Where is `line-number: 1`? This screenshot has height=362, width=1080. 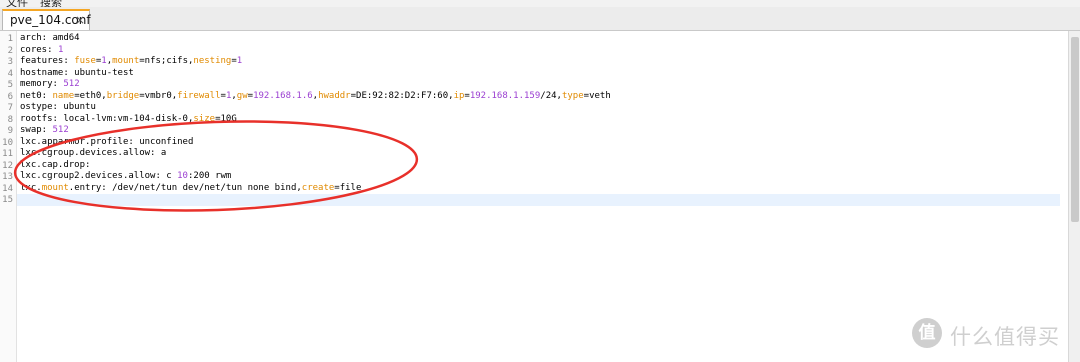 line-number: 1 is located at coordinates (10, 39).